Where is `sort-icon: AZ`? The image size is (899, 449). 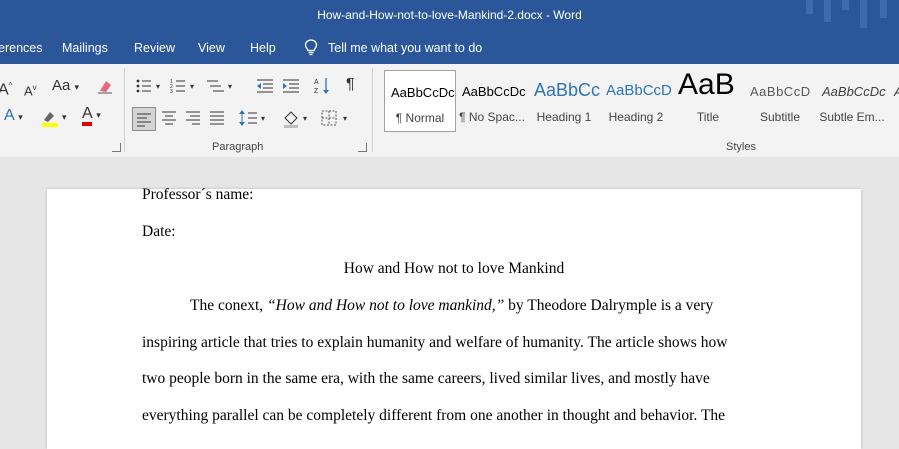
sort-icon: AZ is located at coordinates (323, 88).